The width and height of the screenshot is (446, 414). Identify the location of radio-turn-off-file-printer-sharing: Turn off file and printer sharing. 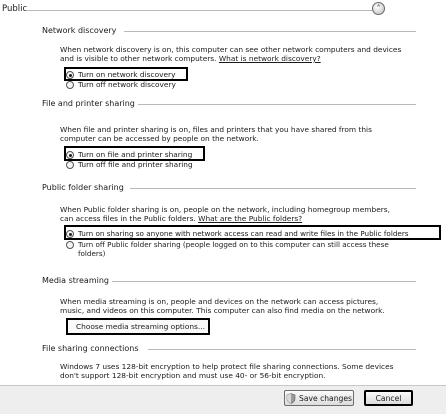
(129, 165).